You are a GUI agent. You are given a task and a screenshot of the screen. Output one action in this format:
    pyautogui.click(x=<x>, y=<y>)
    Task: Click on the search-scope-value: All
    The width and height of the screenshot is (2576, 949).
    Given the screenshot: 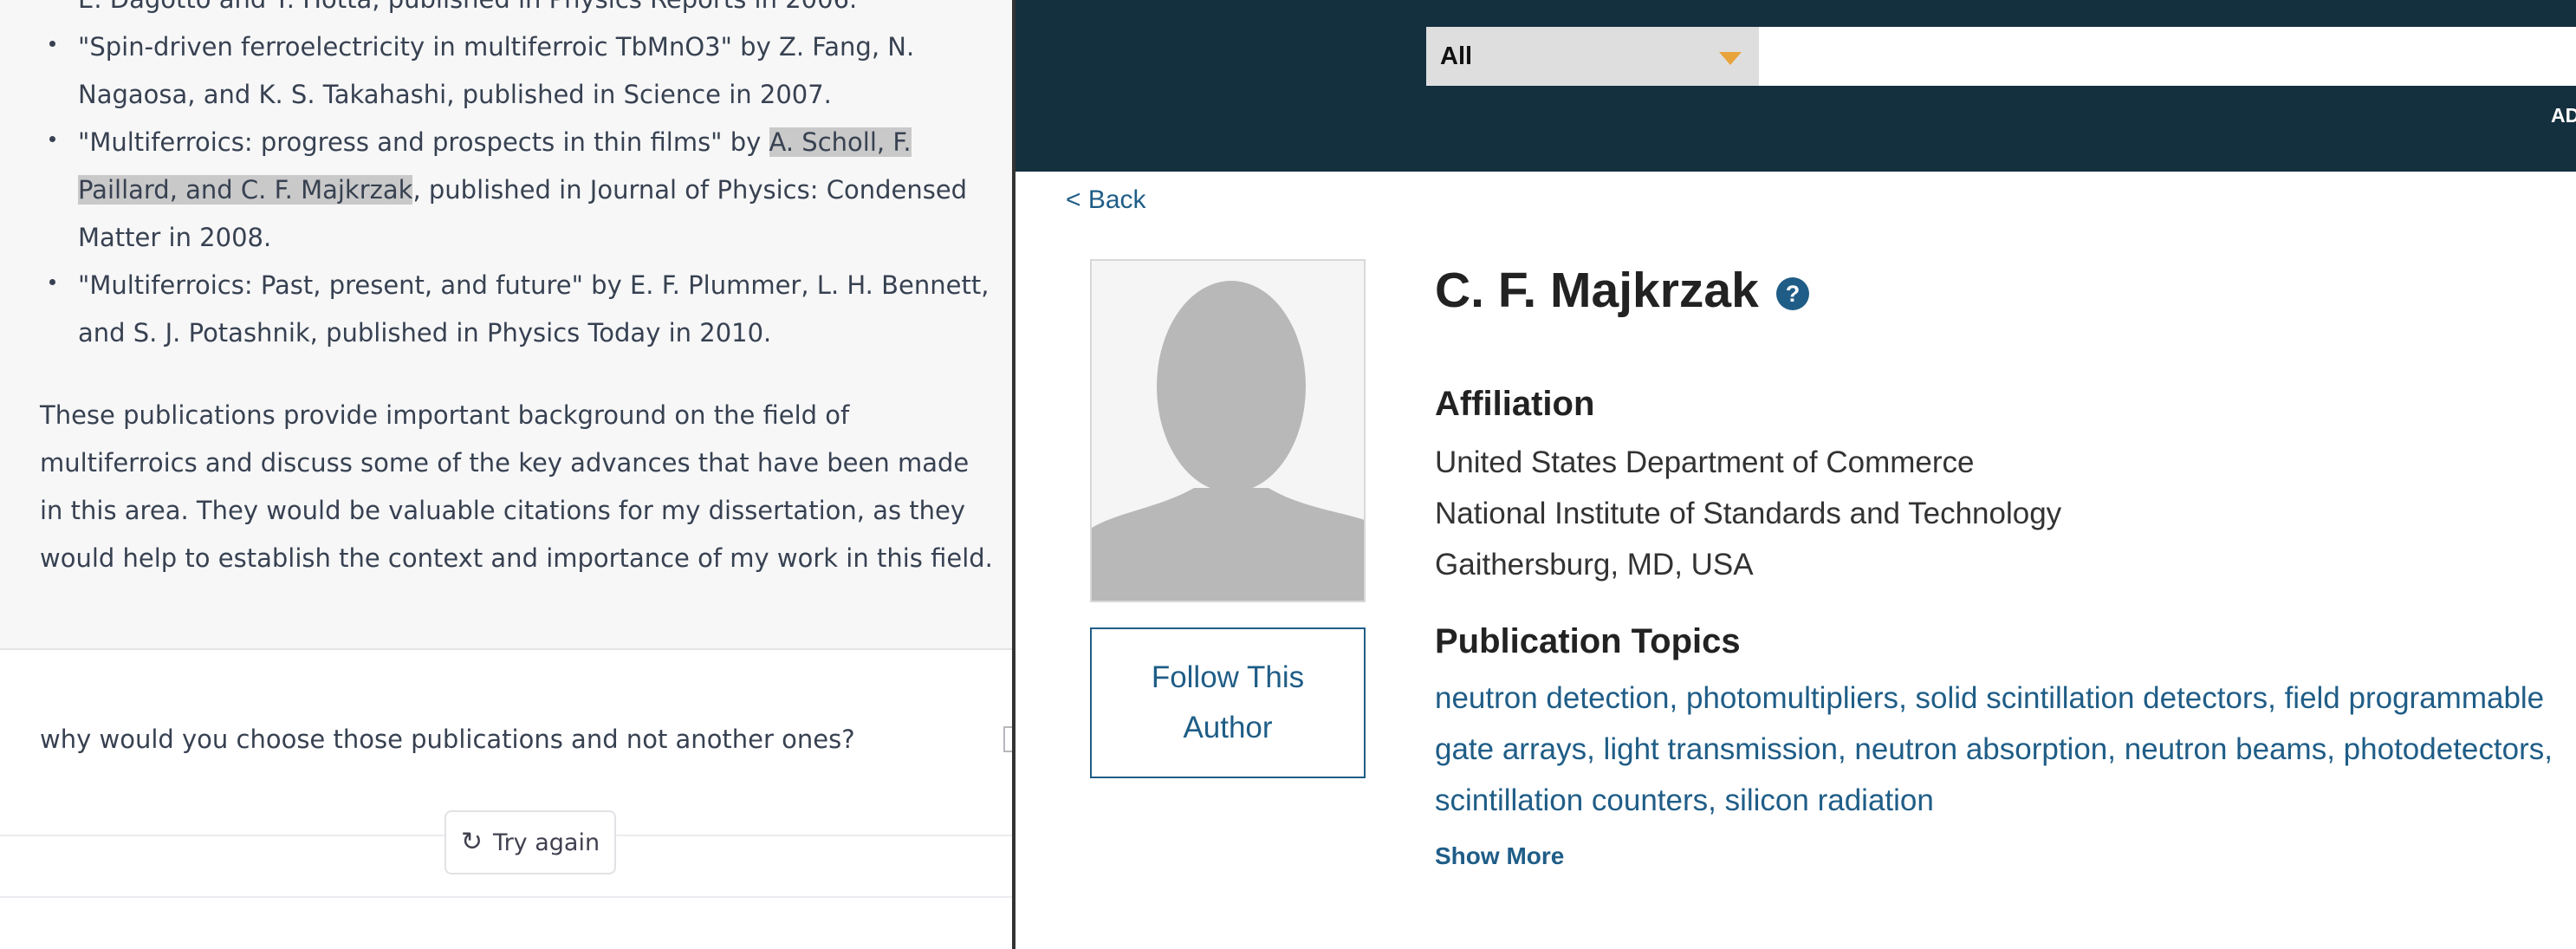 What is the action you would take?
    pyautogui.click(x=1456, y=56)
    